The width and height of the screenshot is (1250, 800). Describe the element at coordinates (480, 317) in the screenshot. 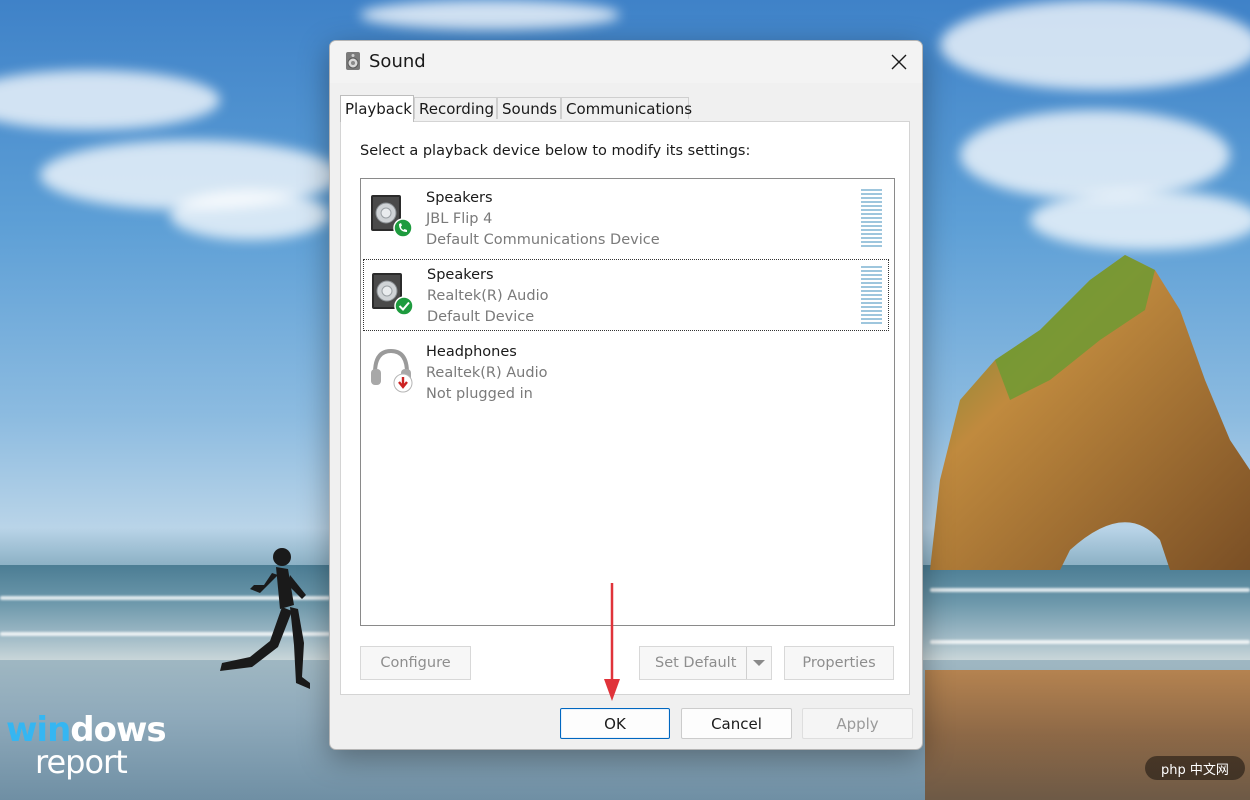

I see `device-status: Default Device` at that location.